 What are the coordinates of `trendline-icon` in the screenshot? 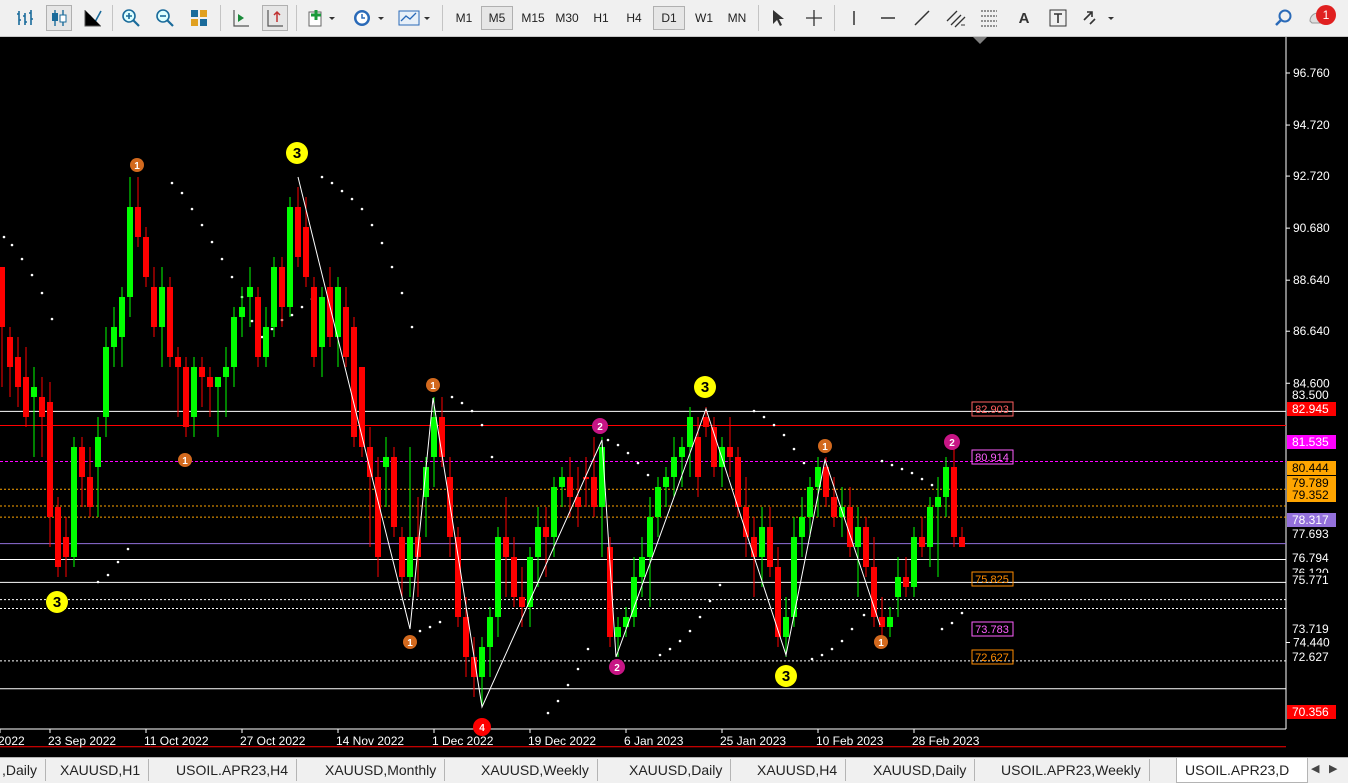 It's located at (922, 18).